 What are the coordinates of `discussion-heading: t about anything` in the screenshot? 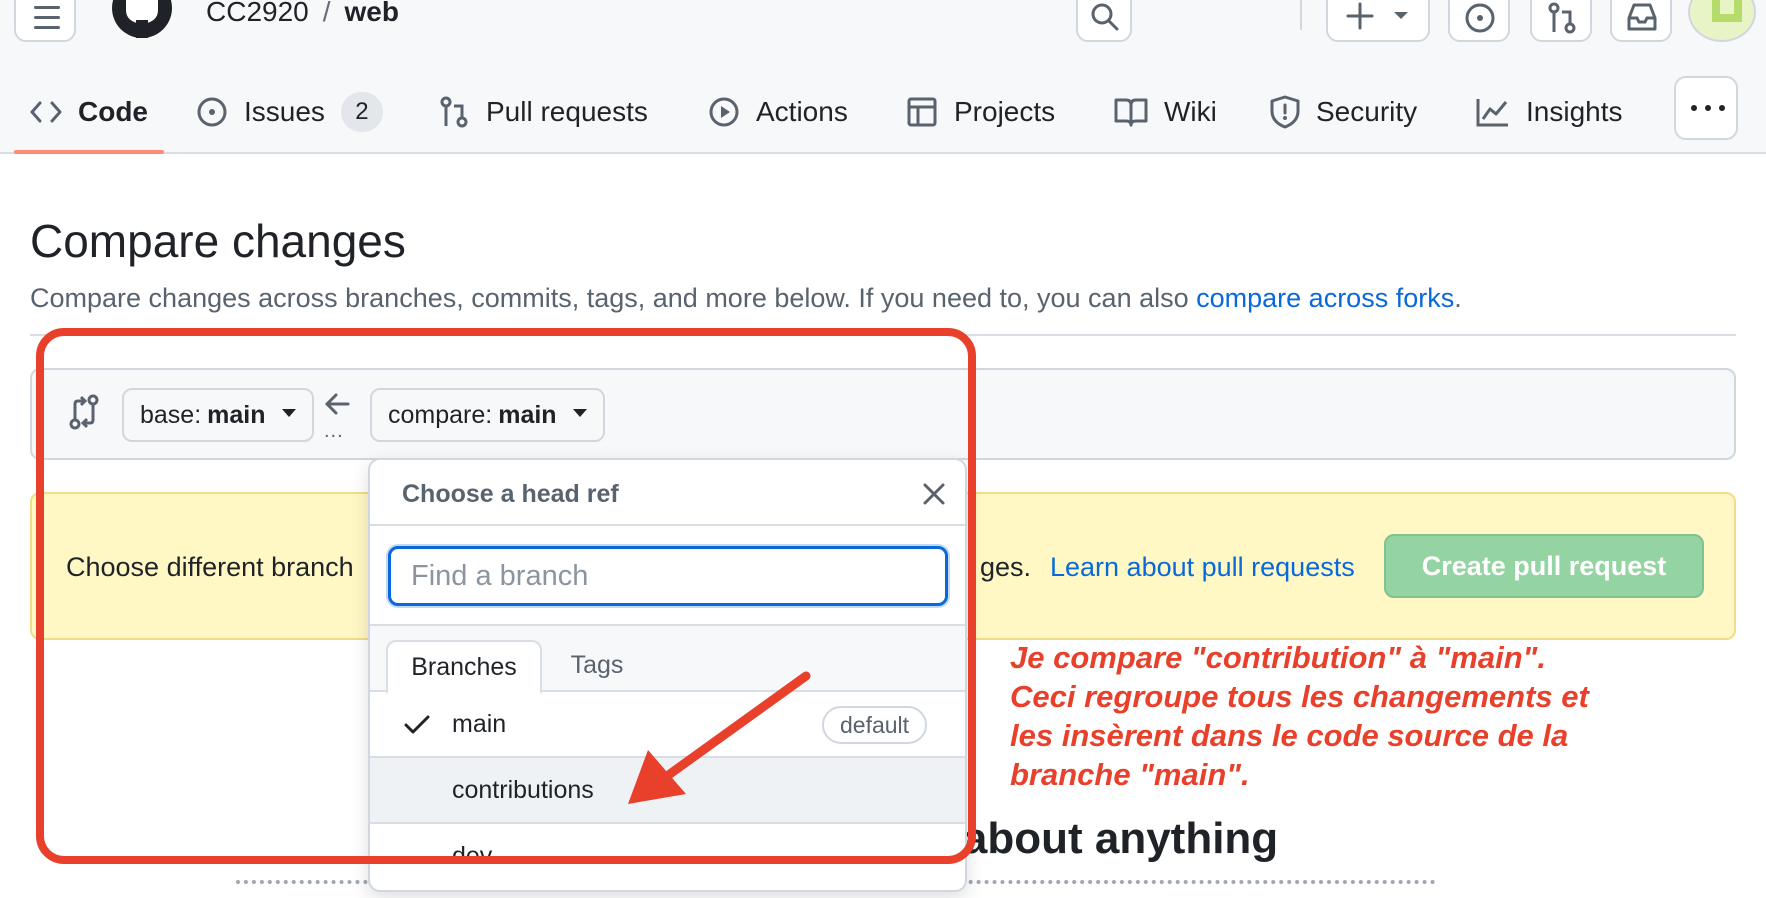 It's located at (1107, 838).